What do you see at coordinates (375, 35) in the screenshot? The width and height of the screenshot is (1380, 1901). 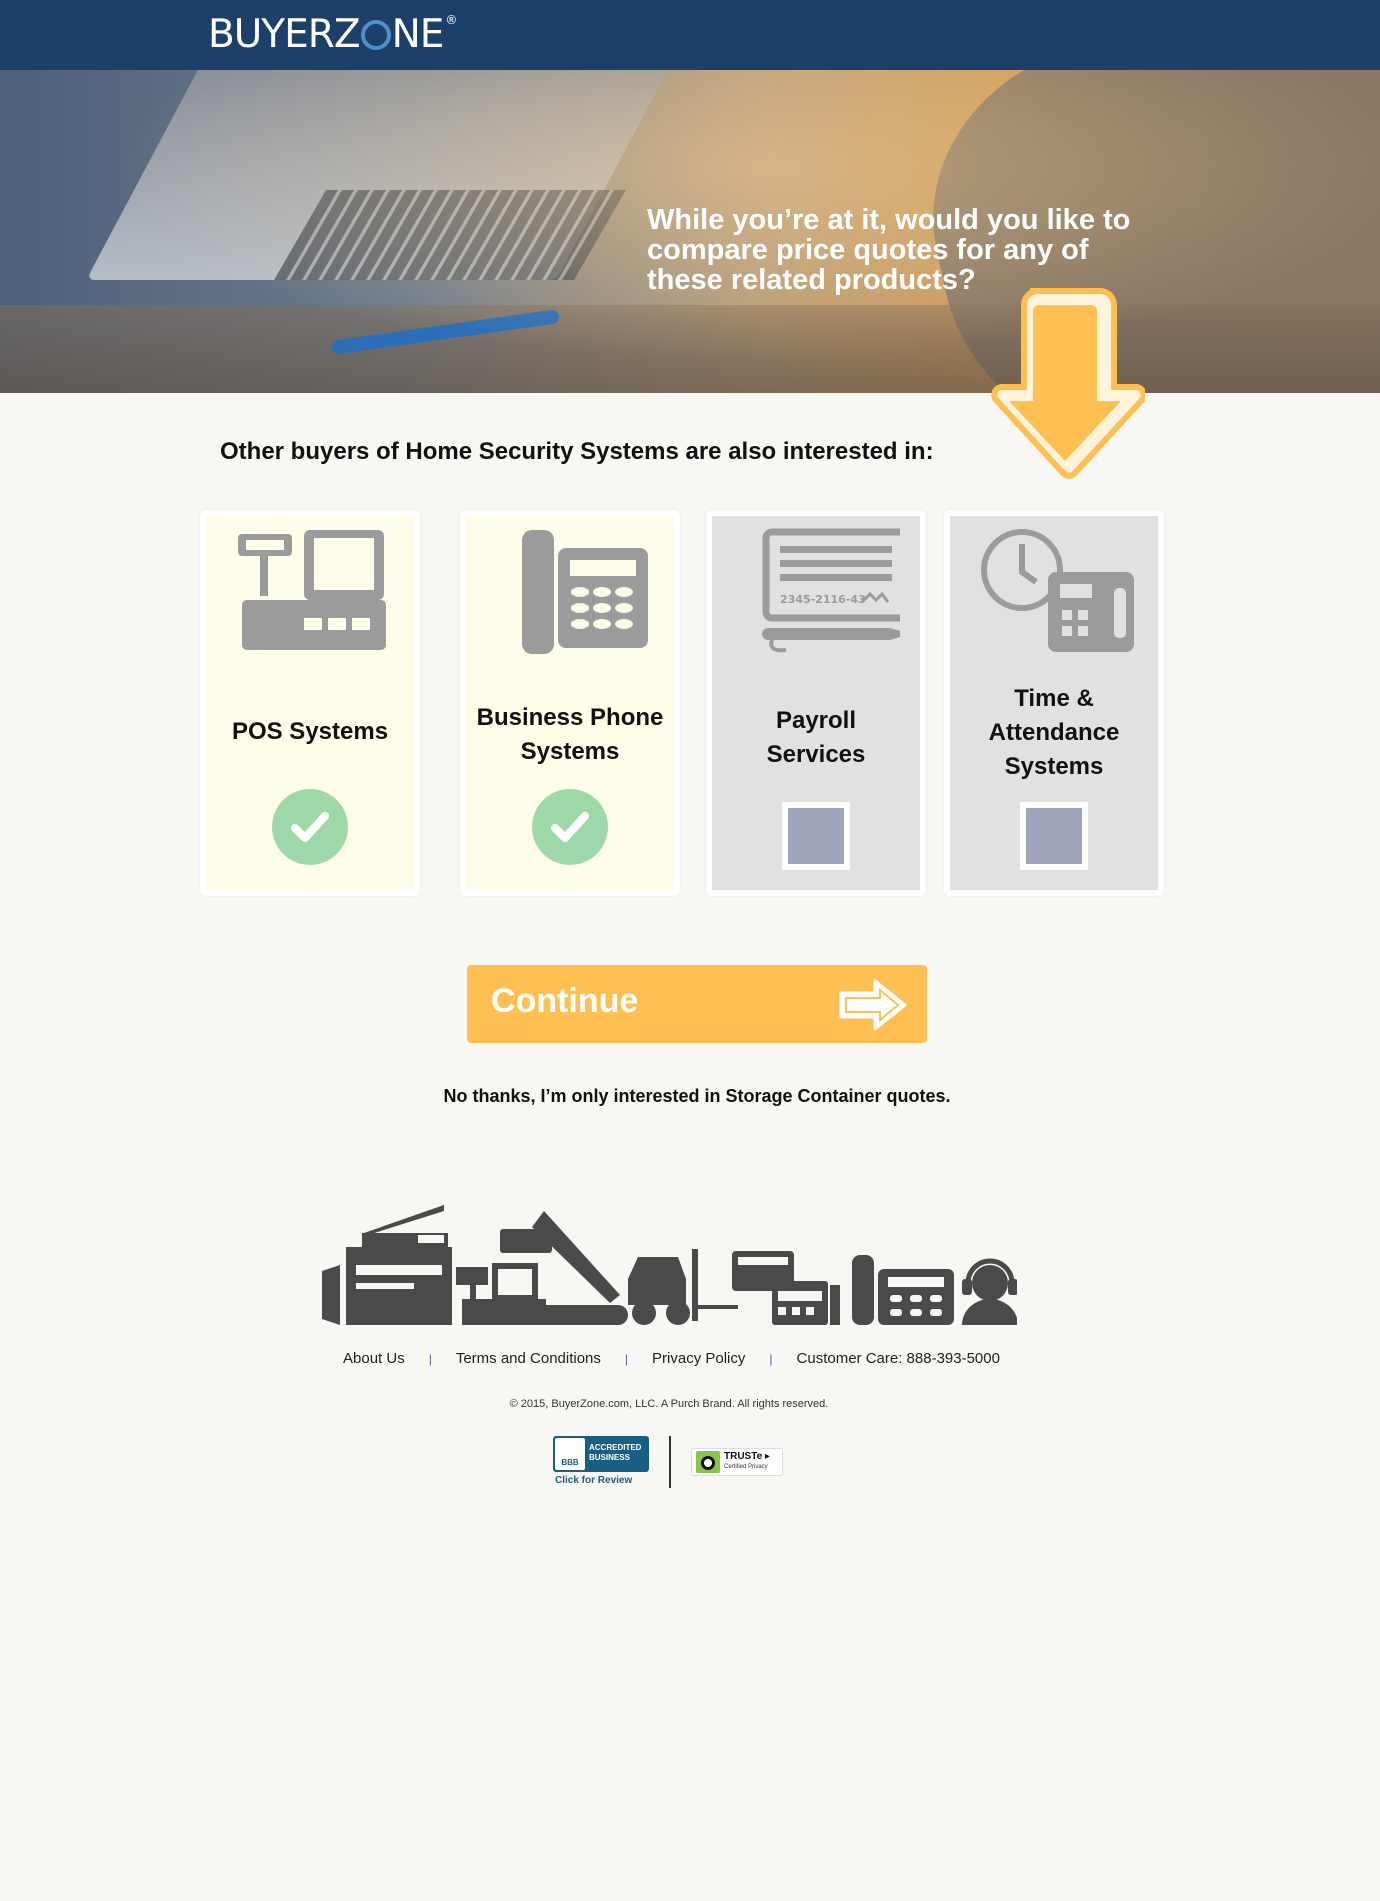 I see `logo-o-ring-icon` at bounding box center [375, 35].